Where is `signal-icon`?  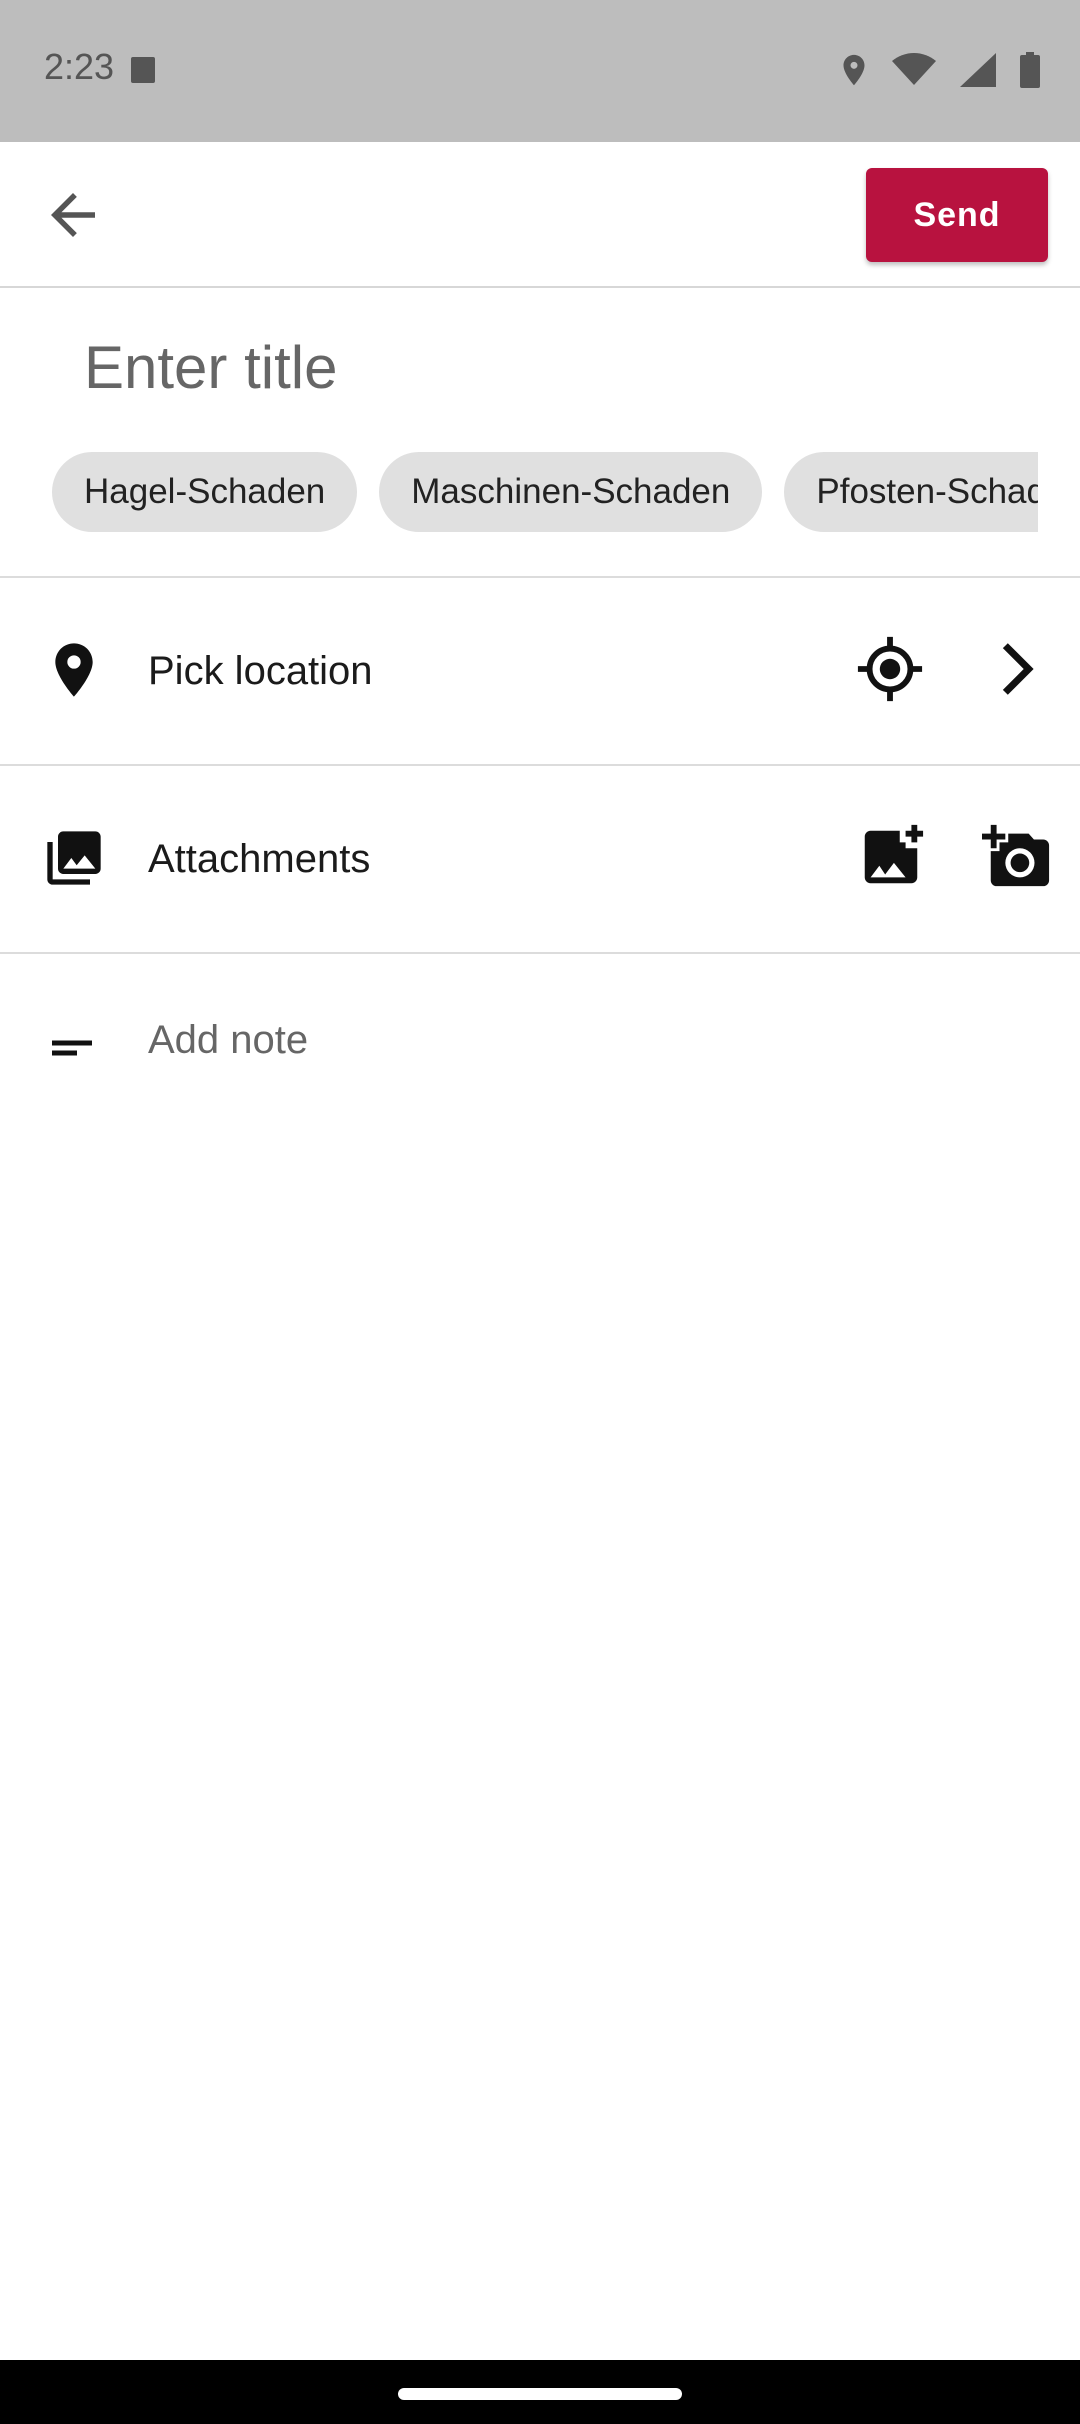
signal-icon is located at coordinates (978, 70).